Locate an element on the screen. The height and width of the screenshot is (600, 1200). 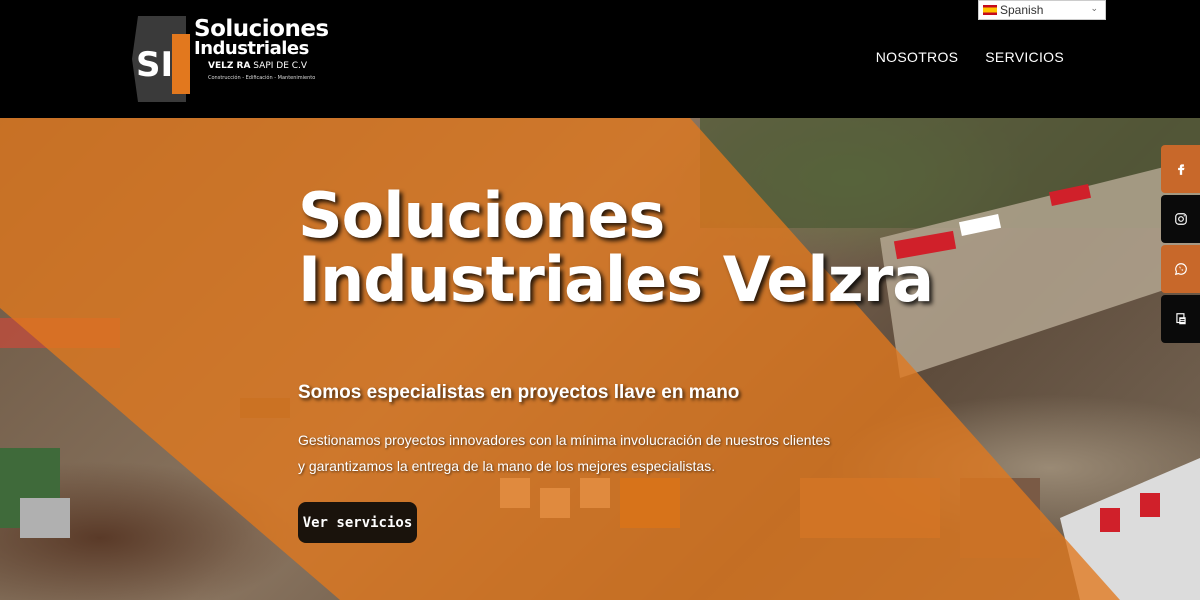
document-icon is located at coordinates (1180, 319).